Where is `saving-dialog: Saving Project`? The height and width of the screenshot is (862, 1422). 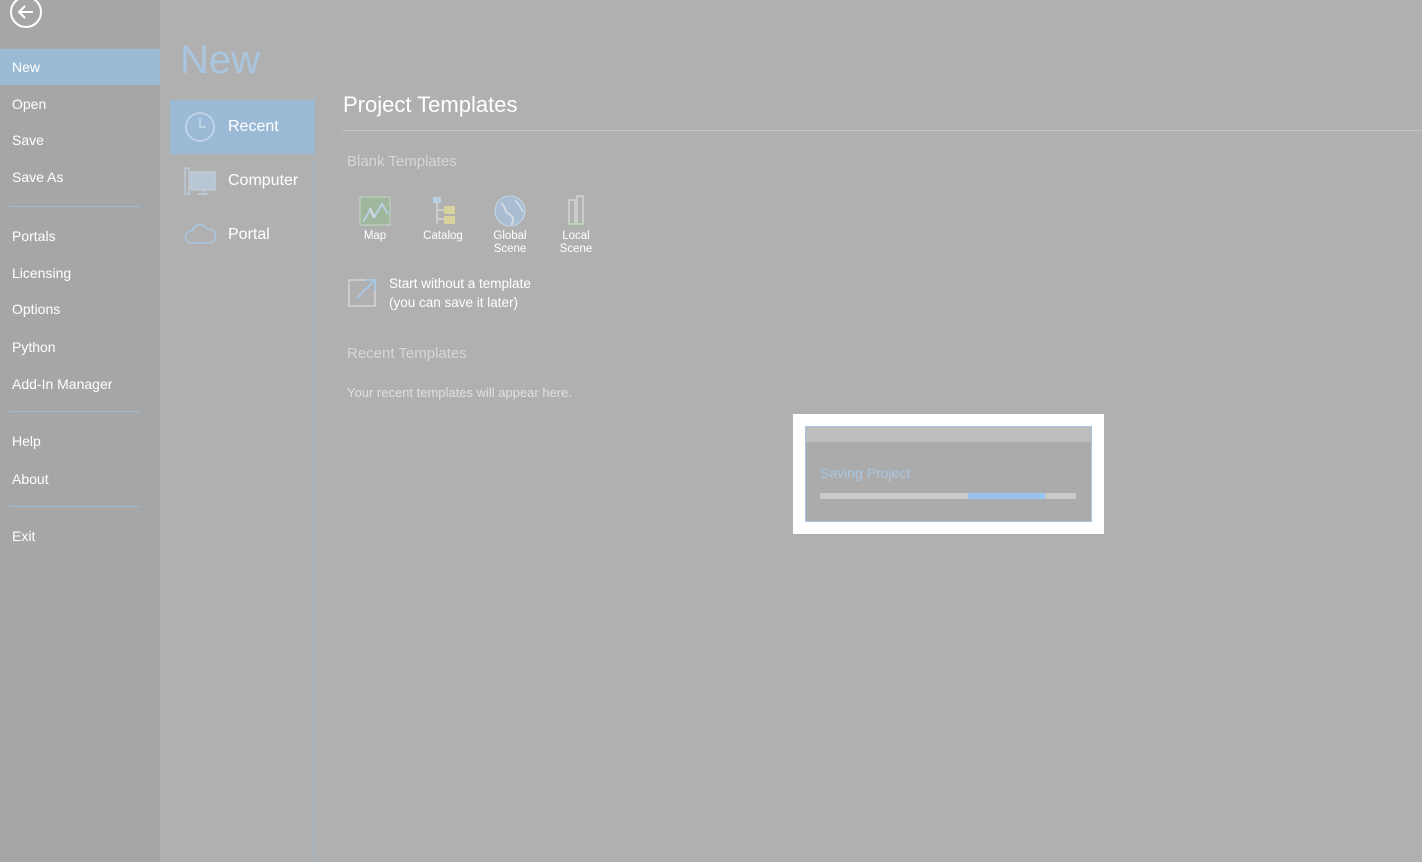
saving-dialog: Saving Project is located at coordinates (948, 474).